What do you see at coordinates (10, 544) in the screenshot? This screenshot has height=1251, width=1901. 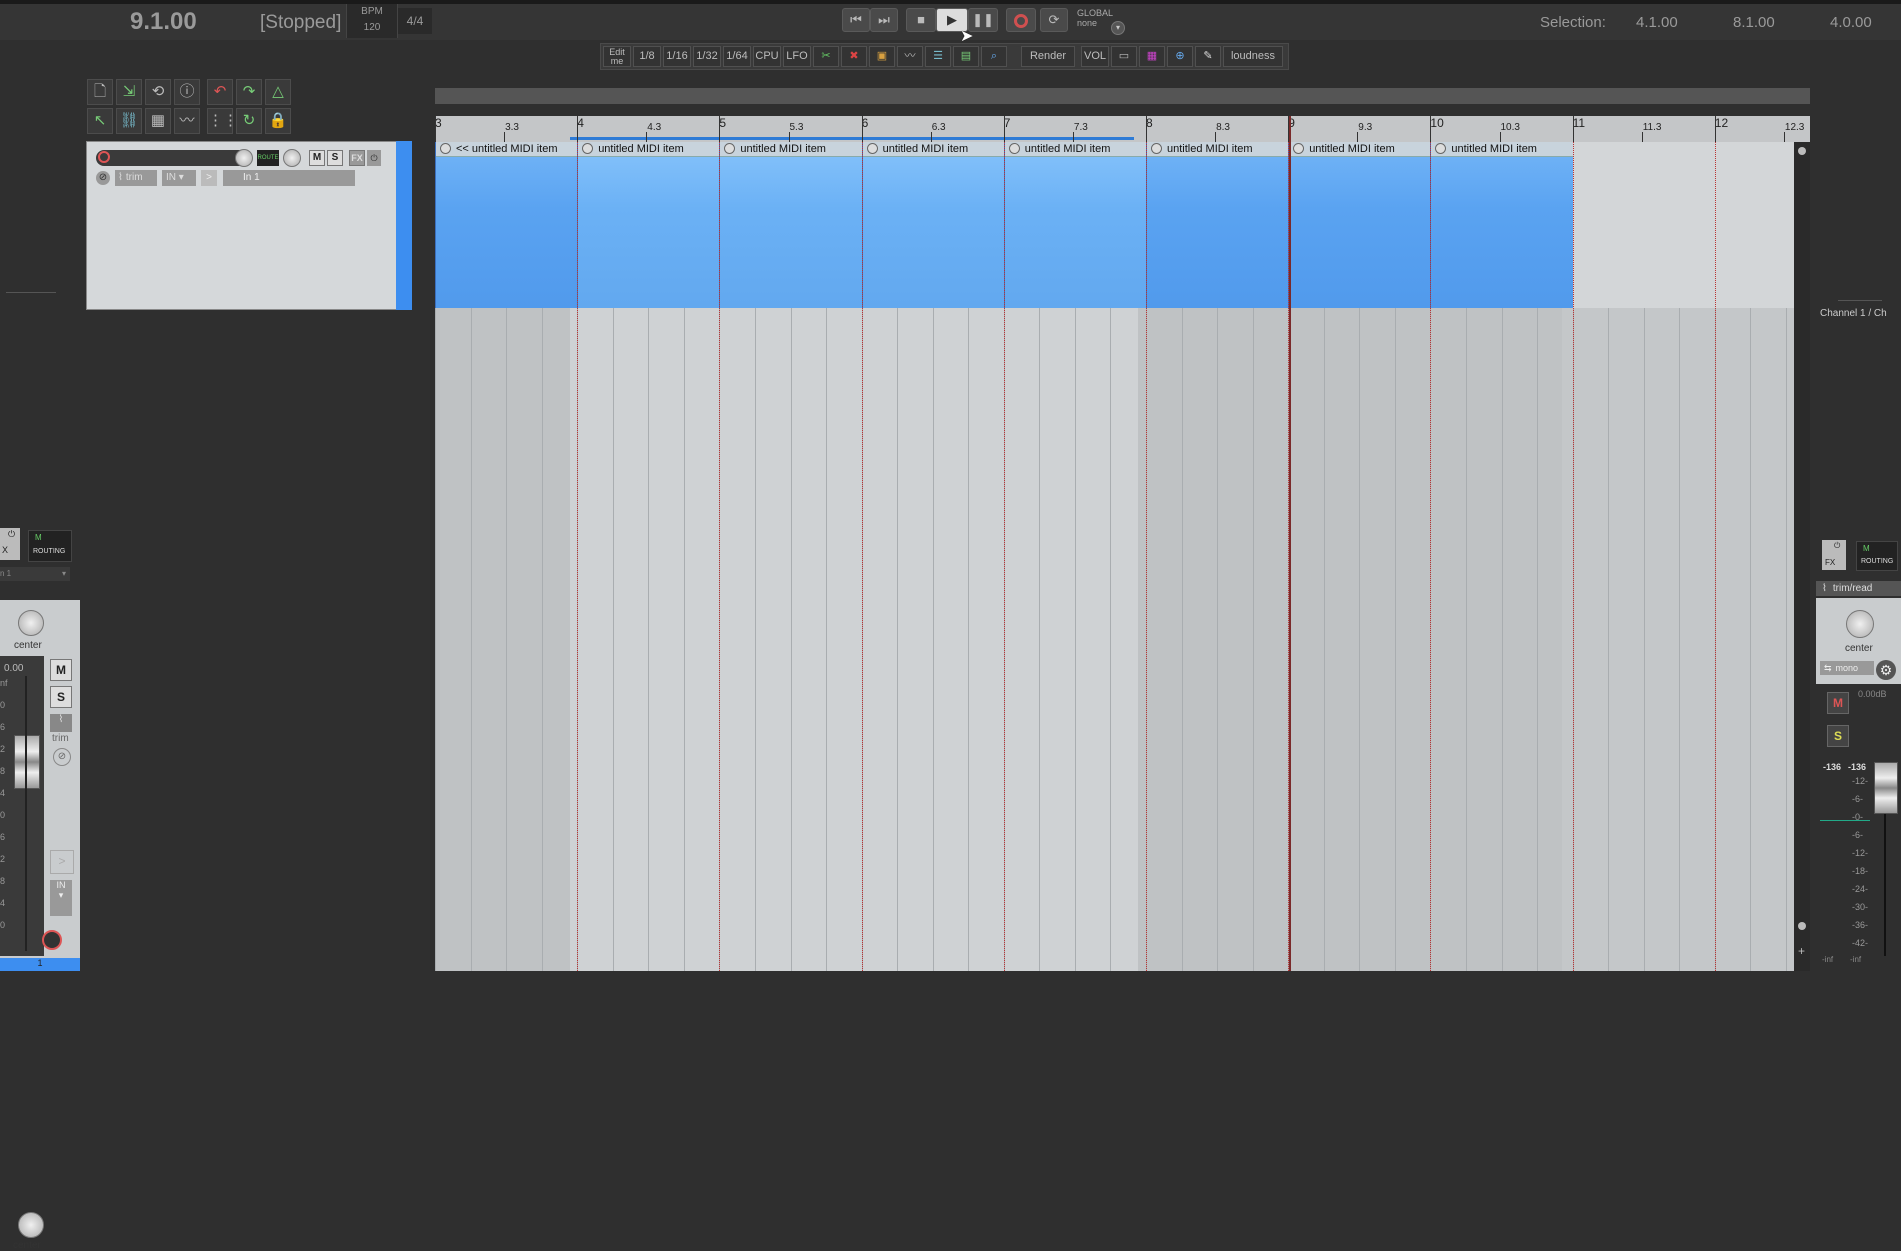 I see `fx-button-left: X ⏻` at bounding box center [10, 544].